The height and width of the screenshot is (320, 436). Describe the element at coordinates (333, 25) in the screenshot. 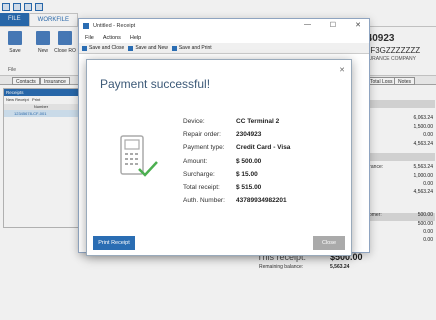

I see `maximize-icon: ☐` at that location.